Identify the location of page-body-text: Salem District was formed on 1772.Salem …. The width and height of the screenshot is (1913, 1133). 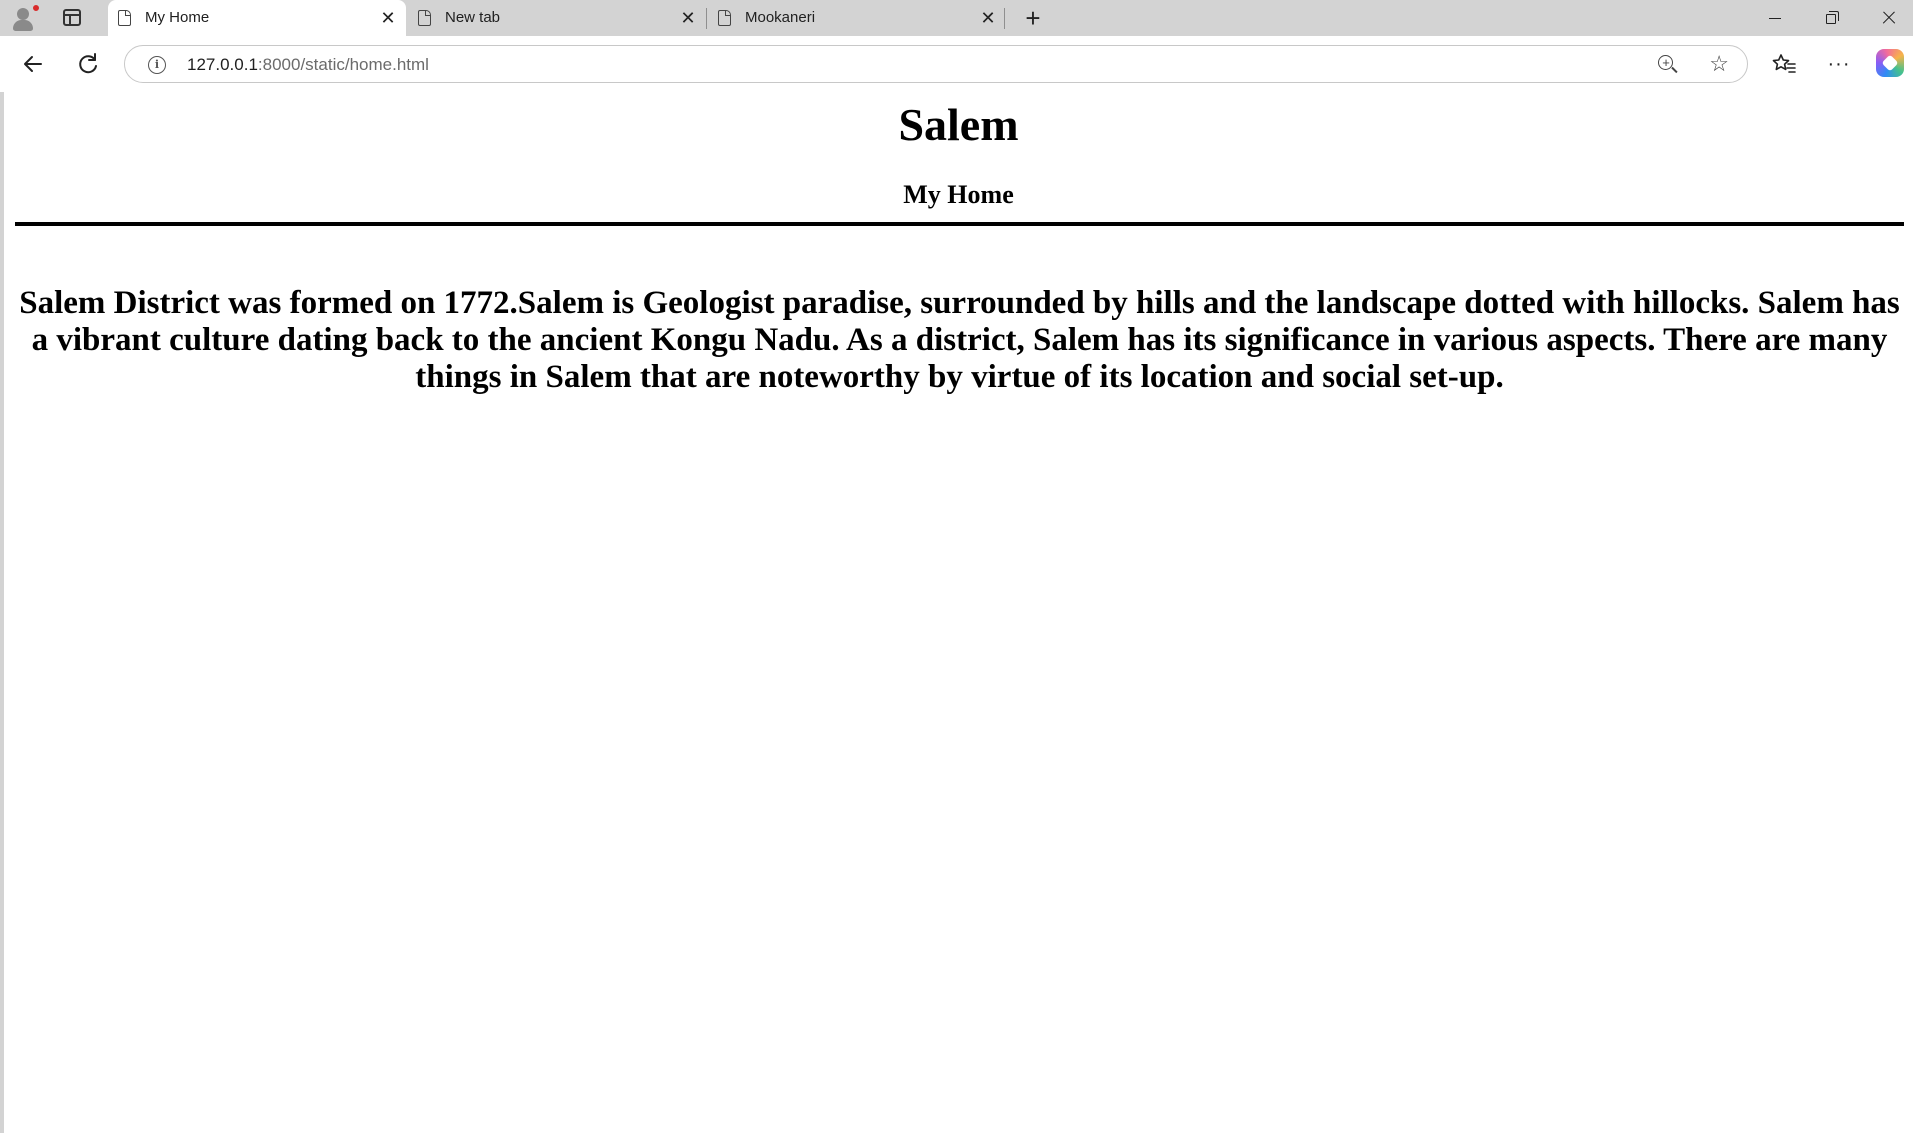
(959, 340).